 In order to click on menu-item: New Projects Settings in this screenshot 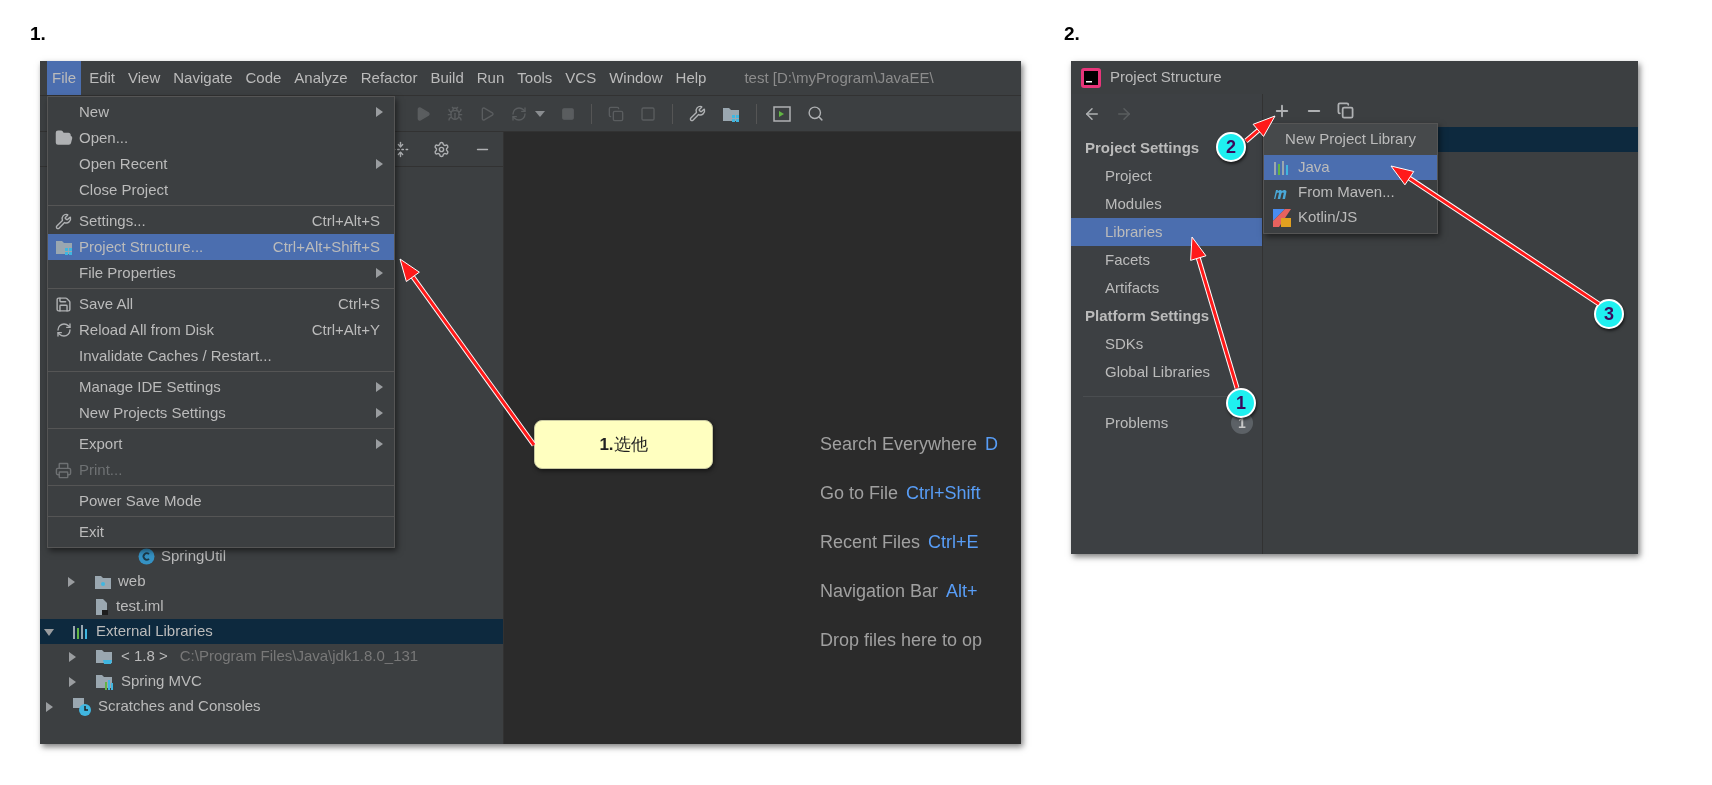, I will do `click(221, 413)`.